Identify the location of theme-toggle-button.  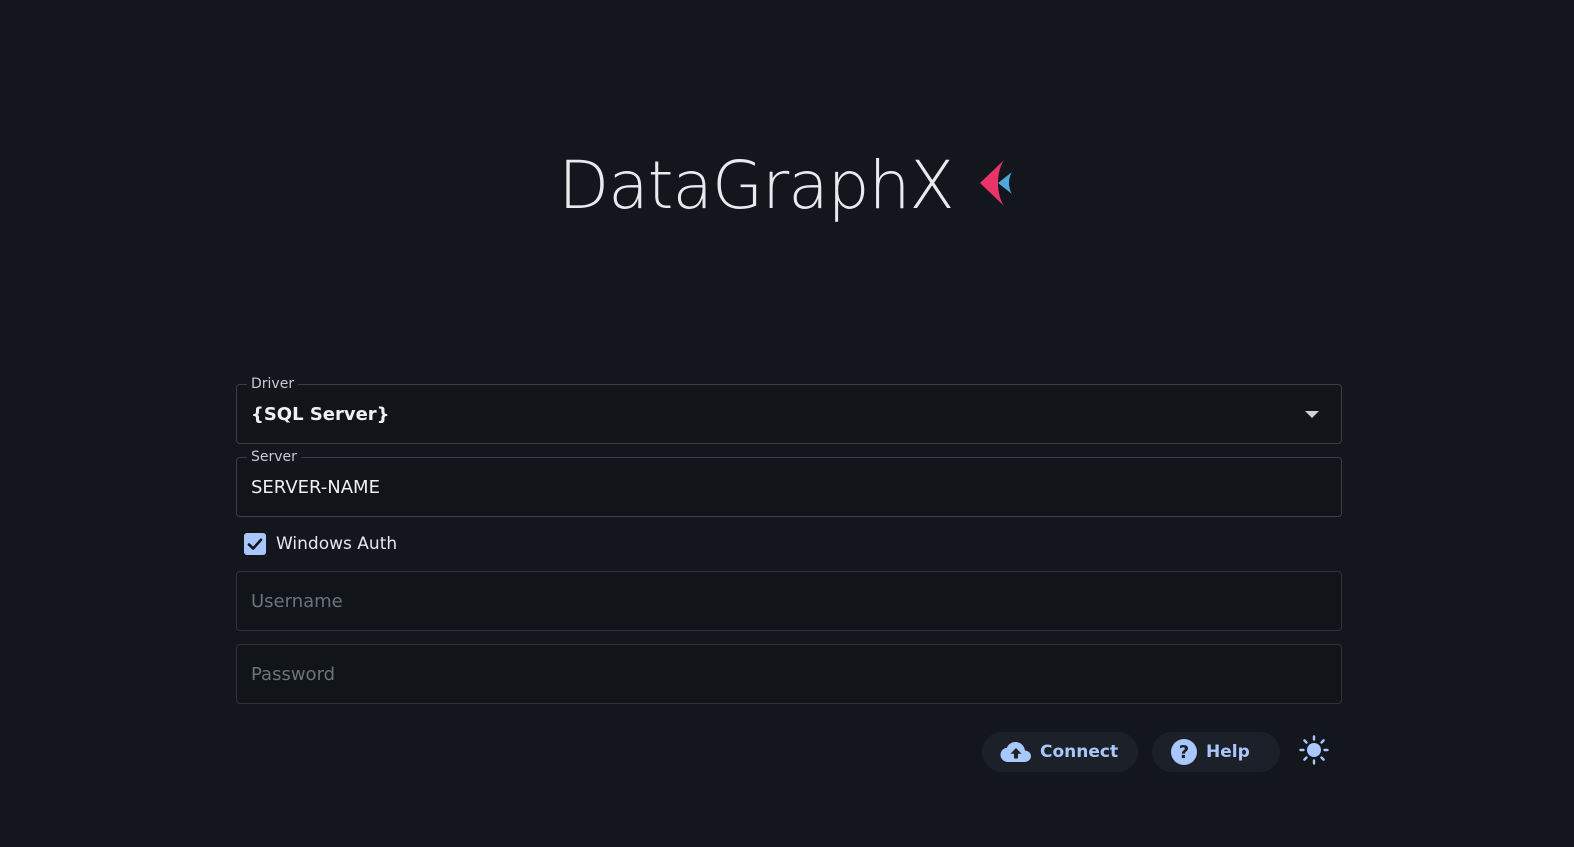
(1314, 752).